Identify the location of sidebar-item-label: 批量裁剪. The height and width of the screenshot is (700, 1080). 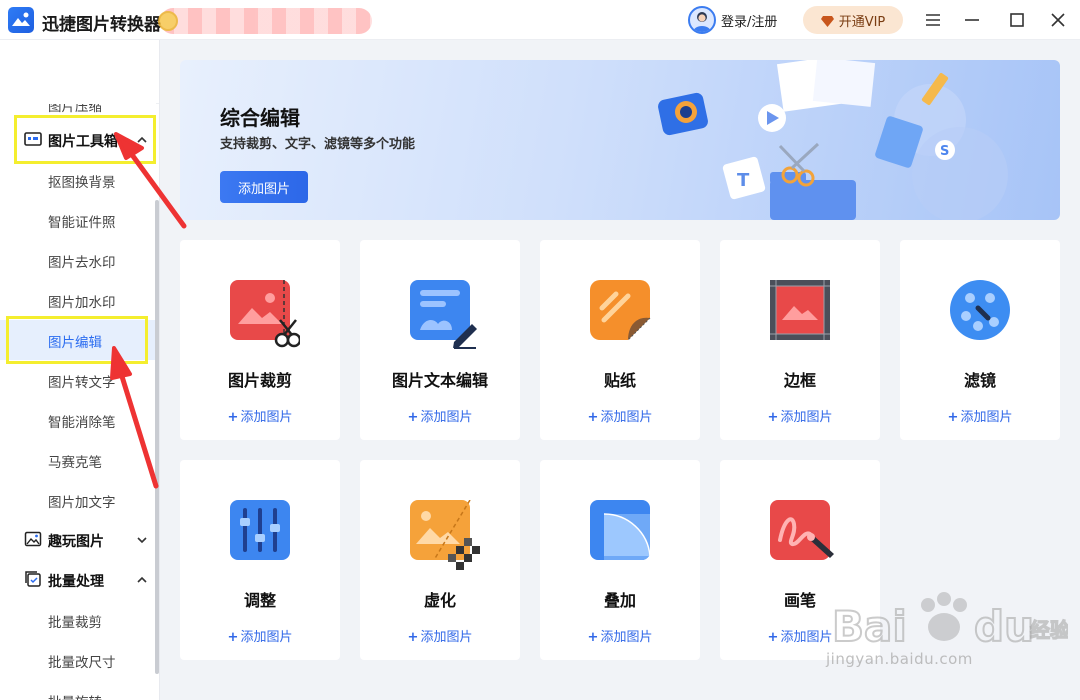
(75, 623).